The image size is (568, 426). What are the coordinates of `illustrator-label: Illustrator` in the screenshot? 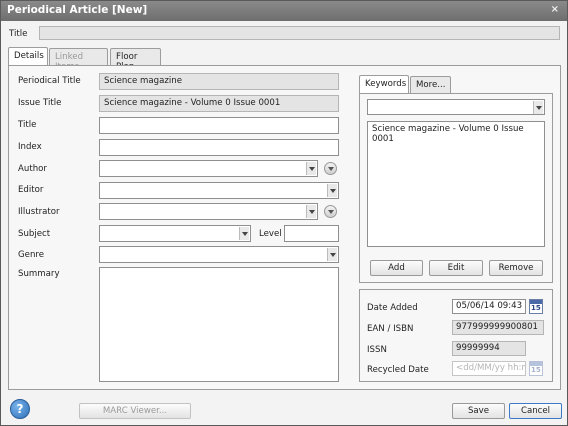 It's located at (39, 212).